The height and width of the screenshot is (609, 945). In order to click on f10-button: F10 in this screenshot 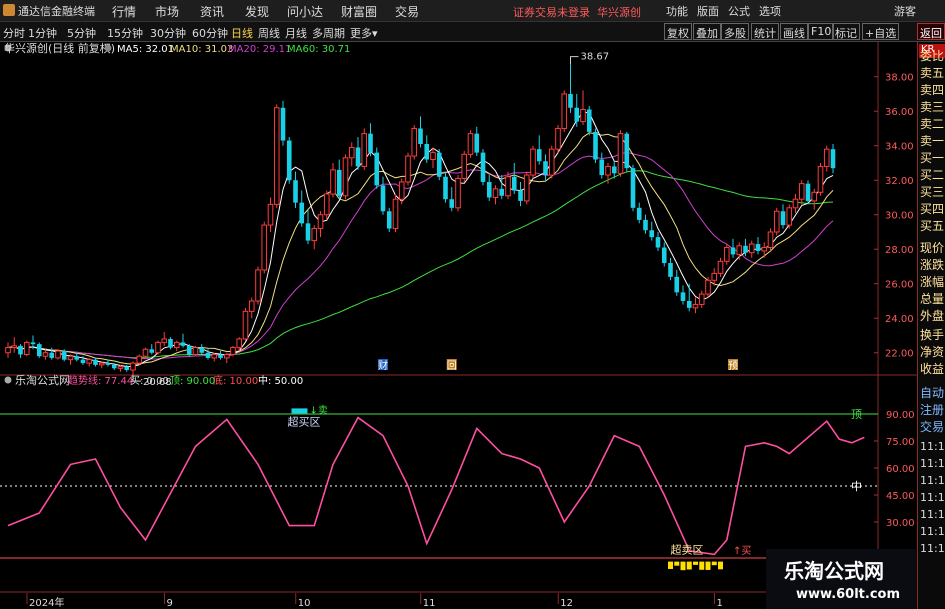, I will do `click(821, 31)`.